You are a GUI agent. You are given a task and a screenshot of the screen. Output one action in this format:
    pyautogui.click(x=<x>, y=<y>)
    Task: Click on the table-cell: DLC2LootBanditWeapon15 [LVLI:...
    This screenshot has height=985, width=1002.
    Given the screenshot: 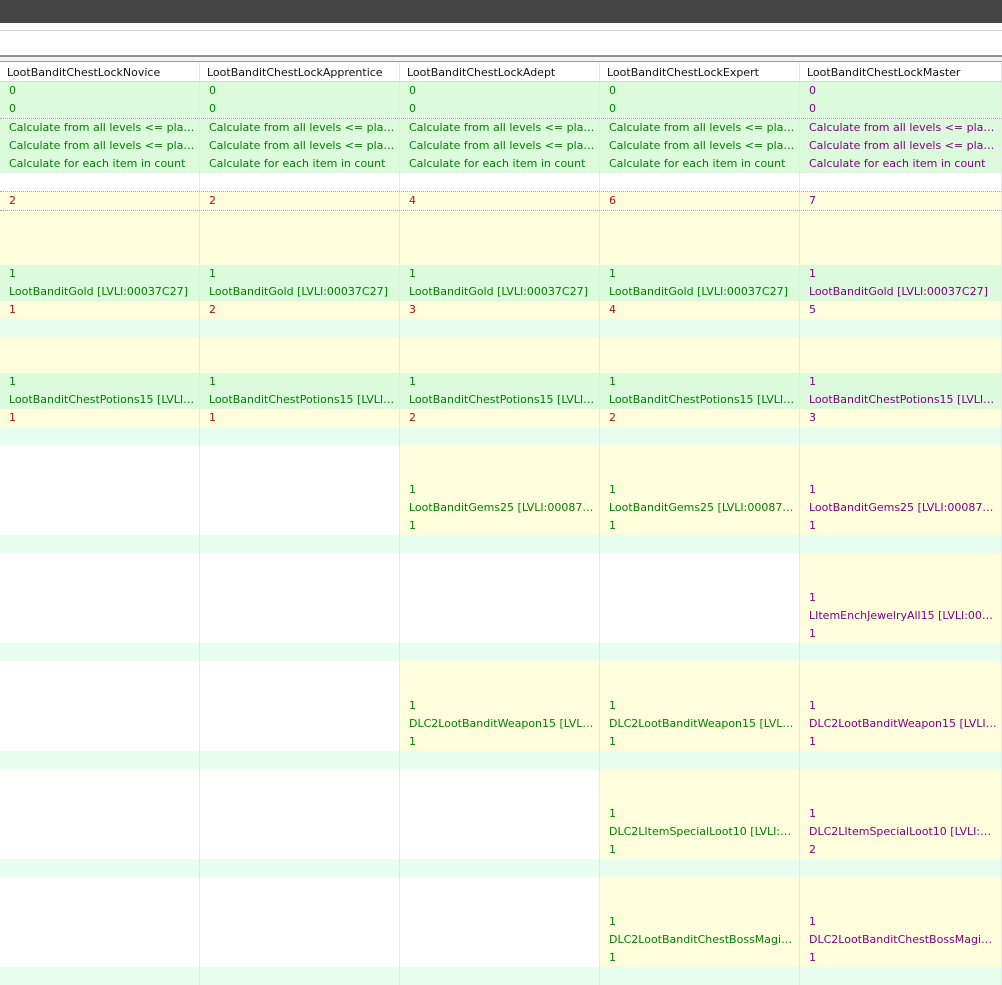 What is the action you would take?
    pyautogui.click(x=901, y=724)
    